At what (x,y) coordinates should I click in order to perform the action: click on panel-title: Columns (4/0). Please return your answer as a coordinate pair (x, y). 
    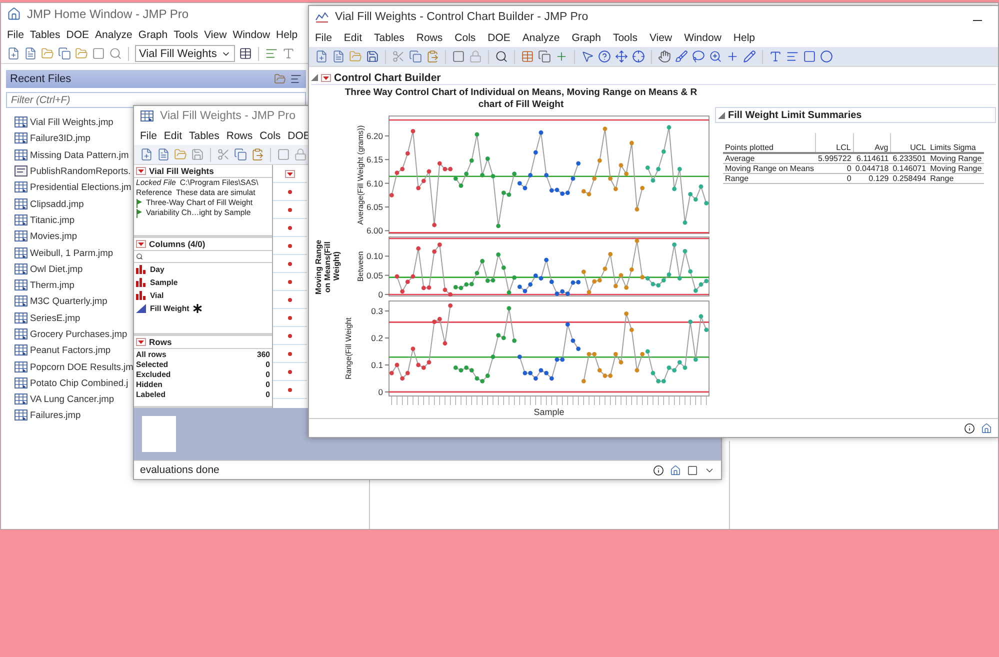
    Looking at the image, I should click on (177, 244).